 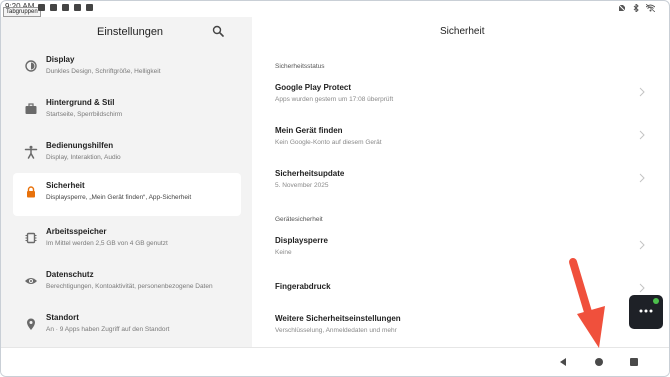 What do you see at coordinates (77, 7) in the screenshot?
I see `volume-icon` at bounding box center [77, 7].